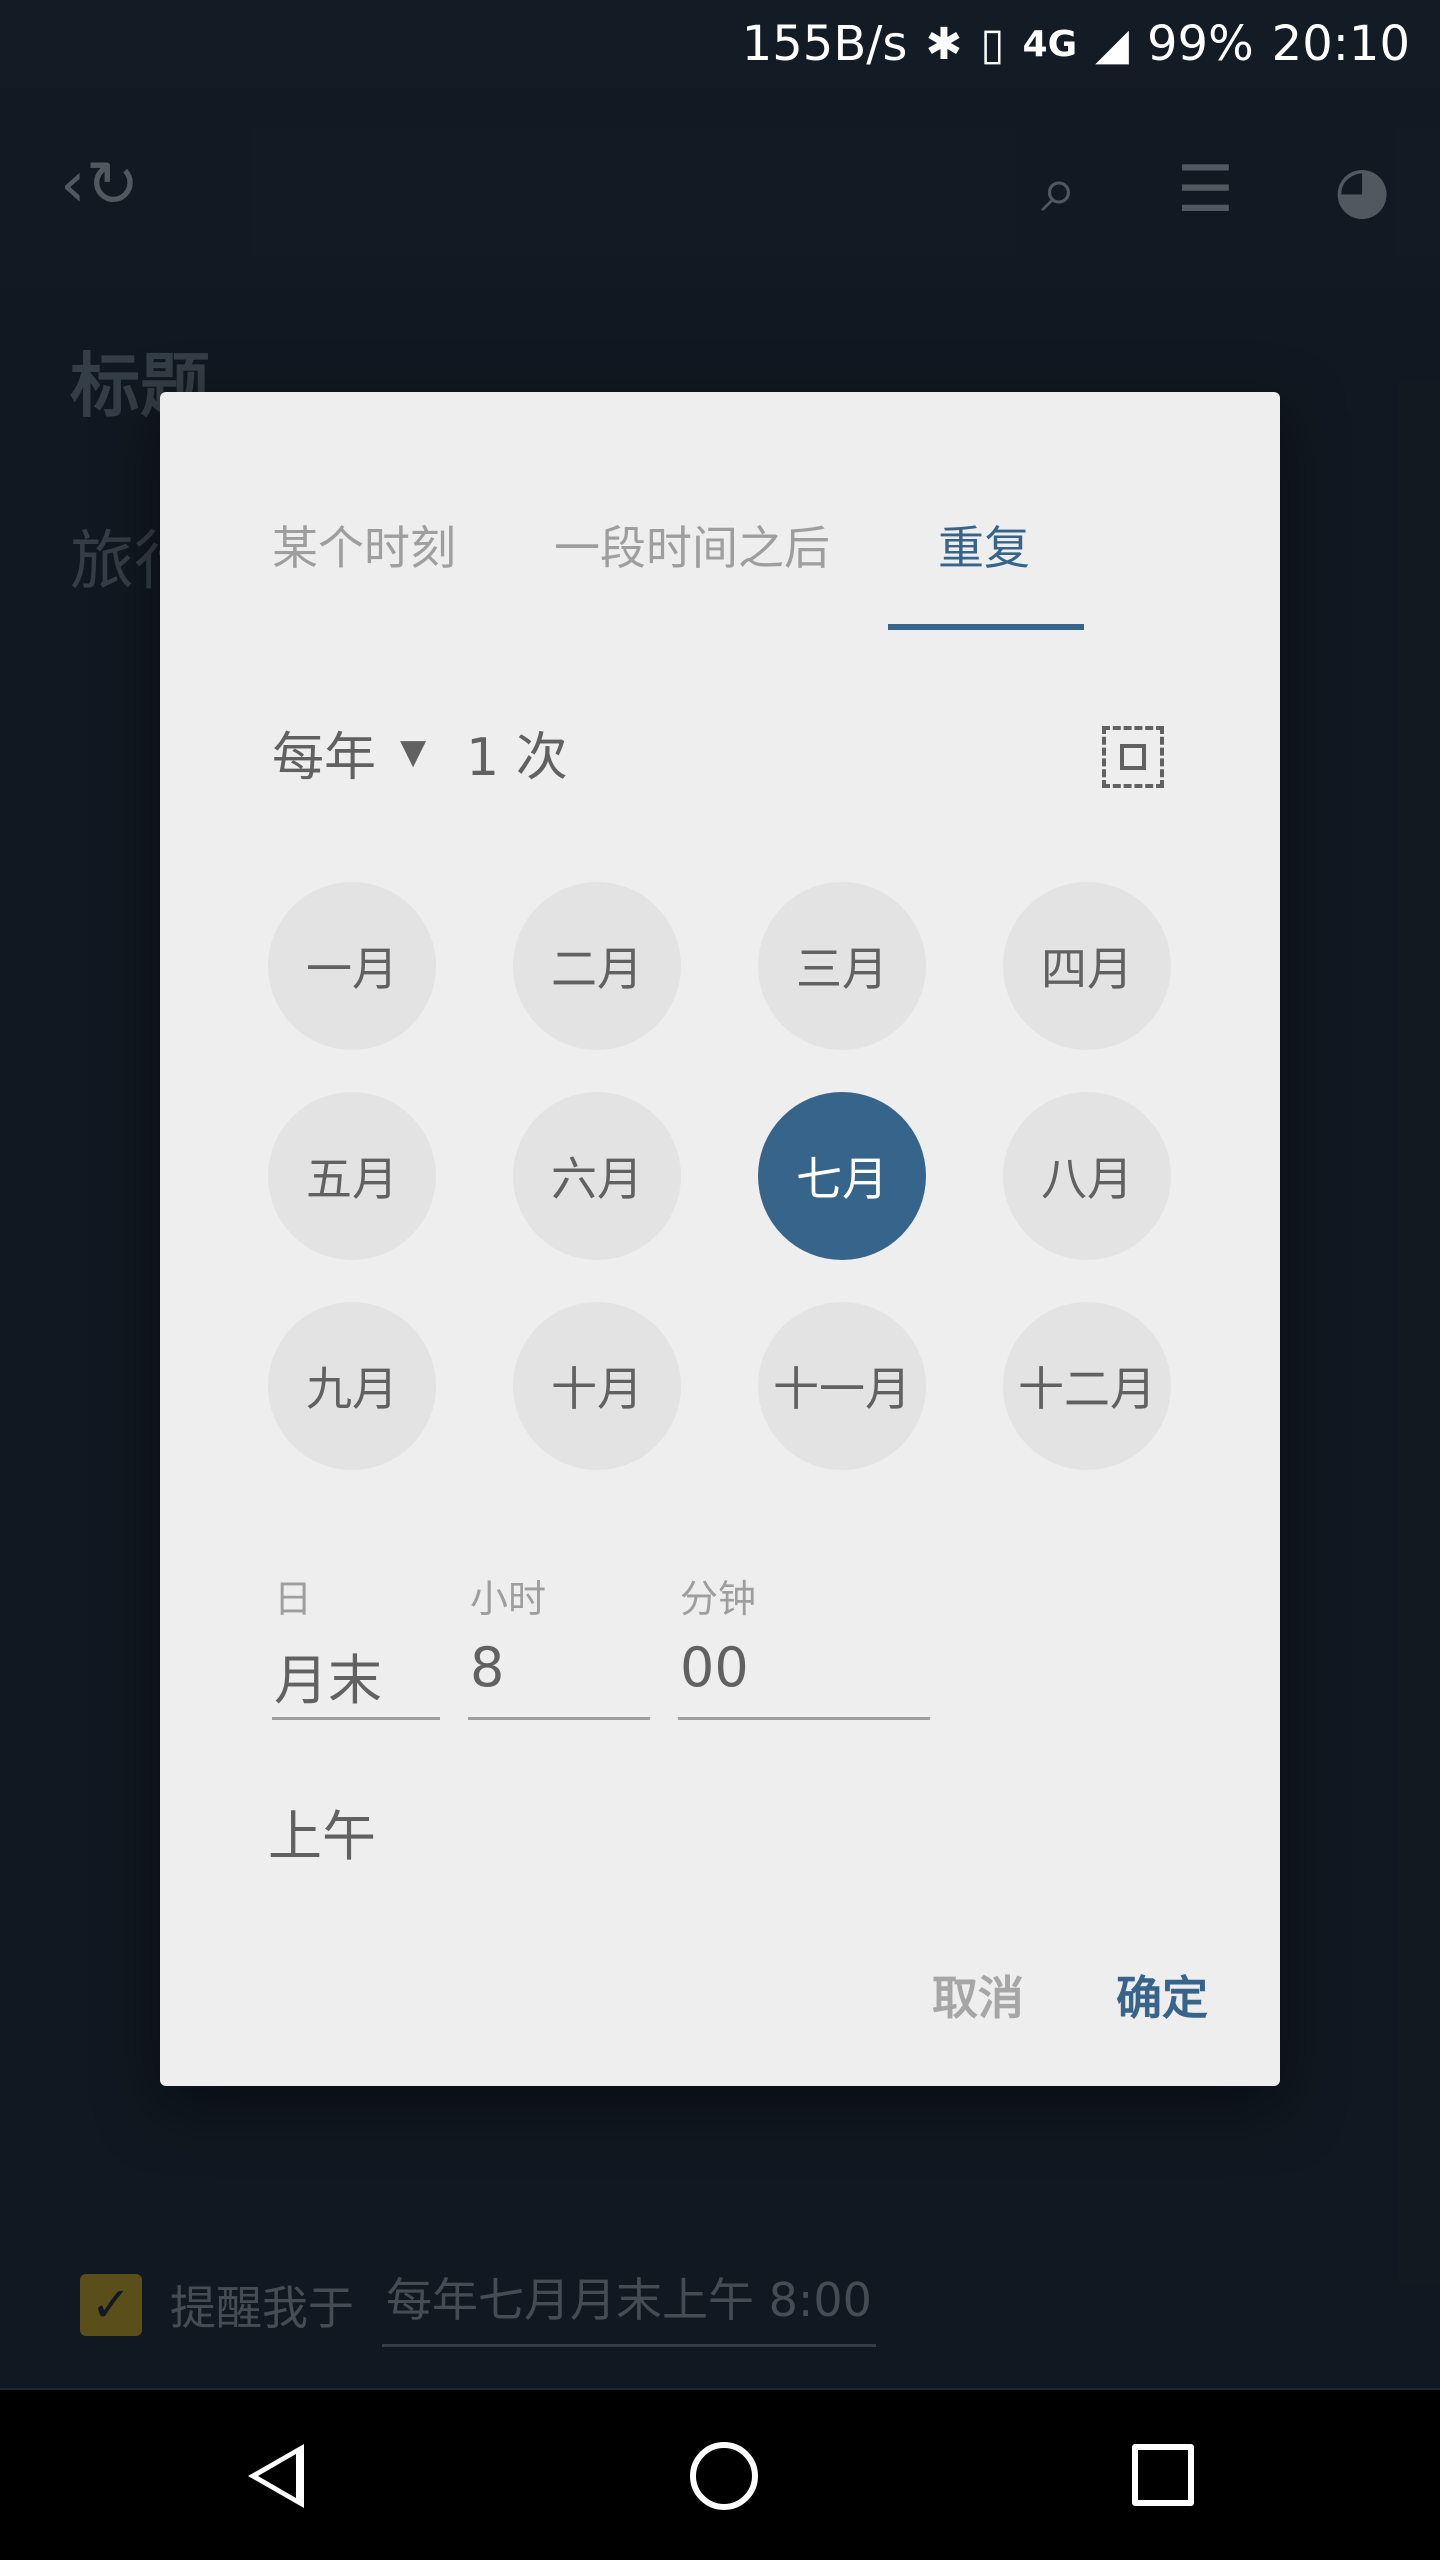  What do you see at coordinates (508, 1599) in the screenshot?
I see `hour-label: 小时` at bounding box center [508, 1599].